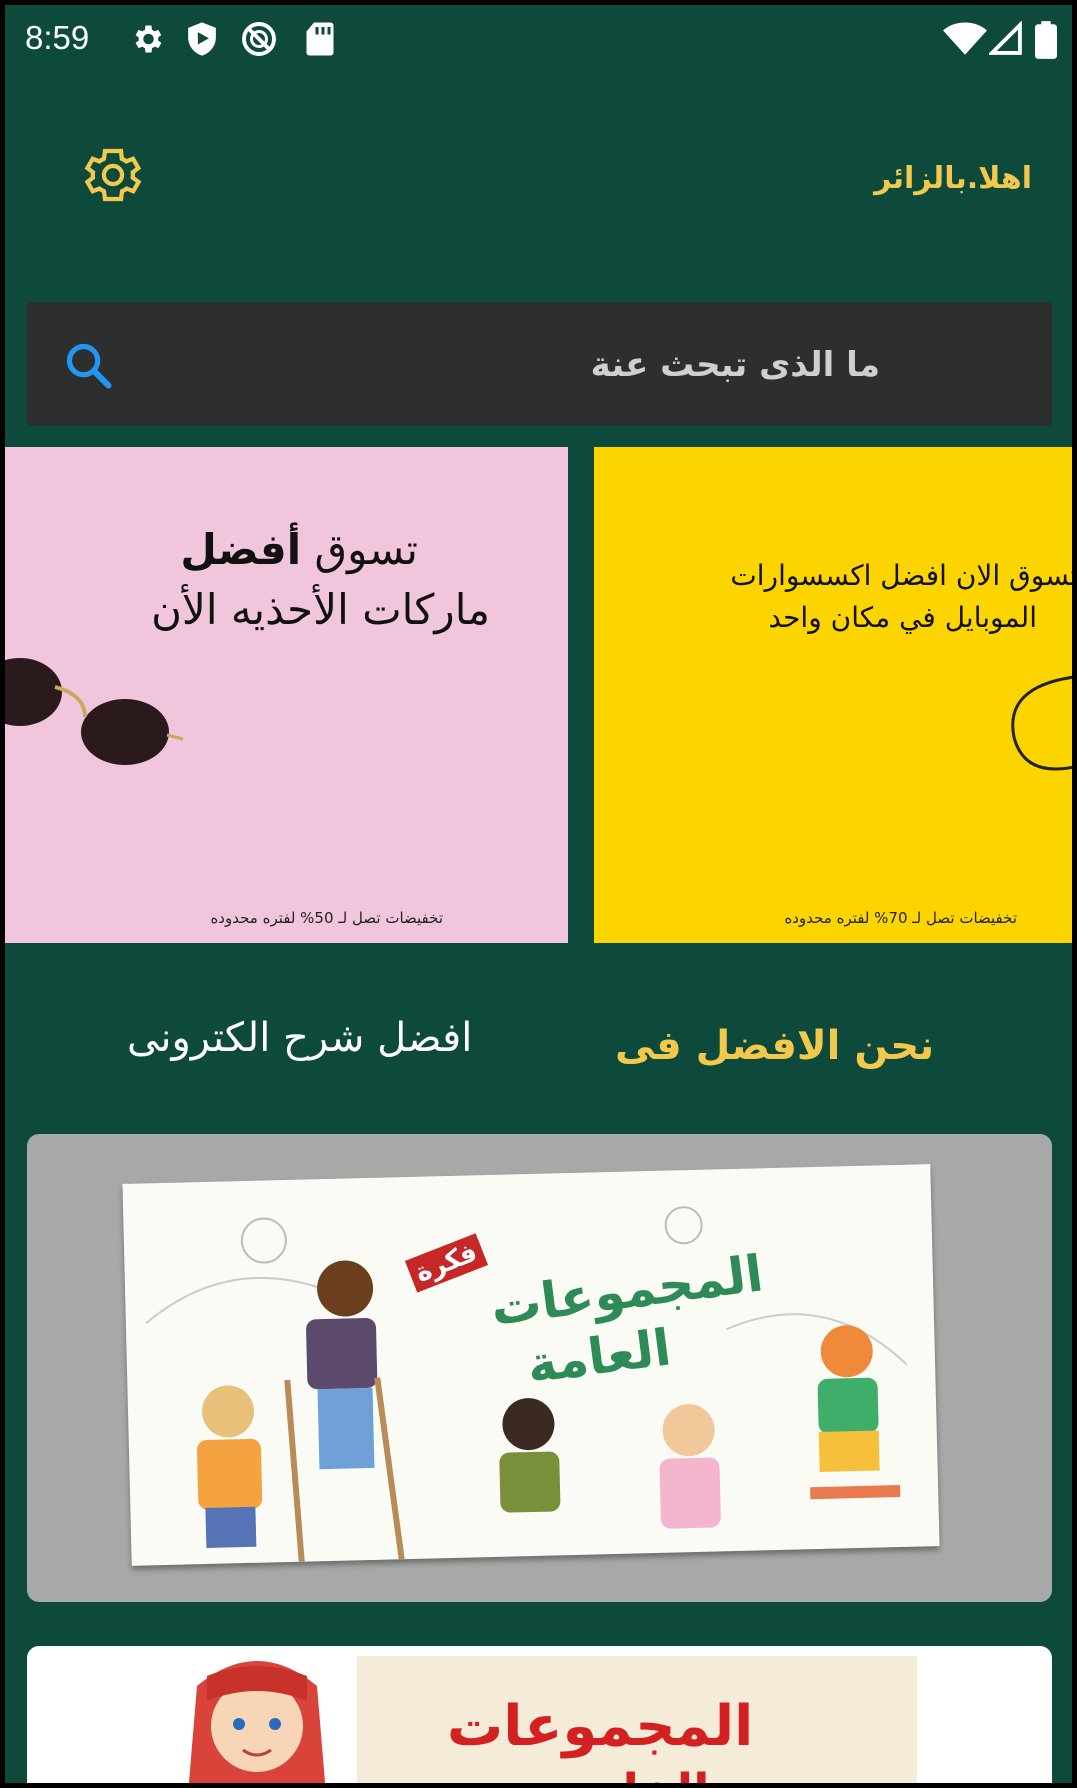 Image resolution: width=1077 pixels, height=1788 pixels. I want to click on sunglasses-image, so click(94, 711).